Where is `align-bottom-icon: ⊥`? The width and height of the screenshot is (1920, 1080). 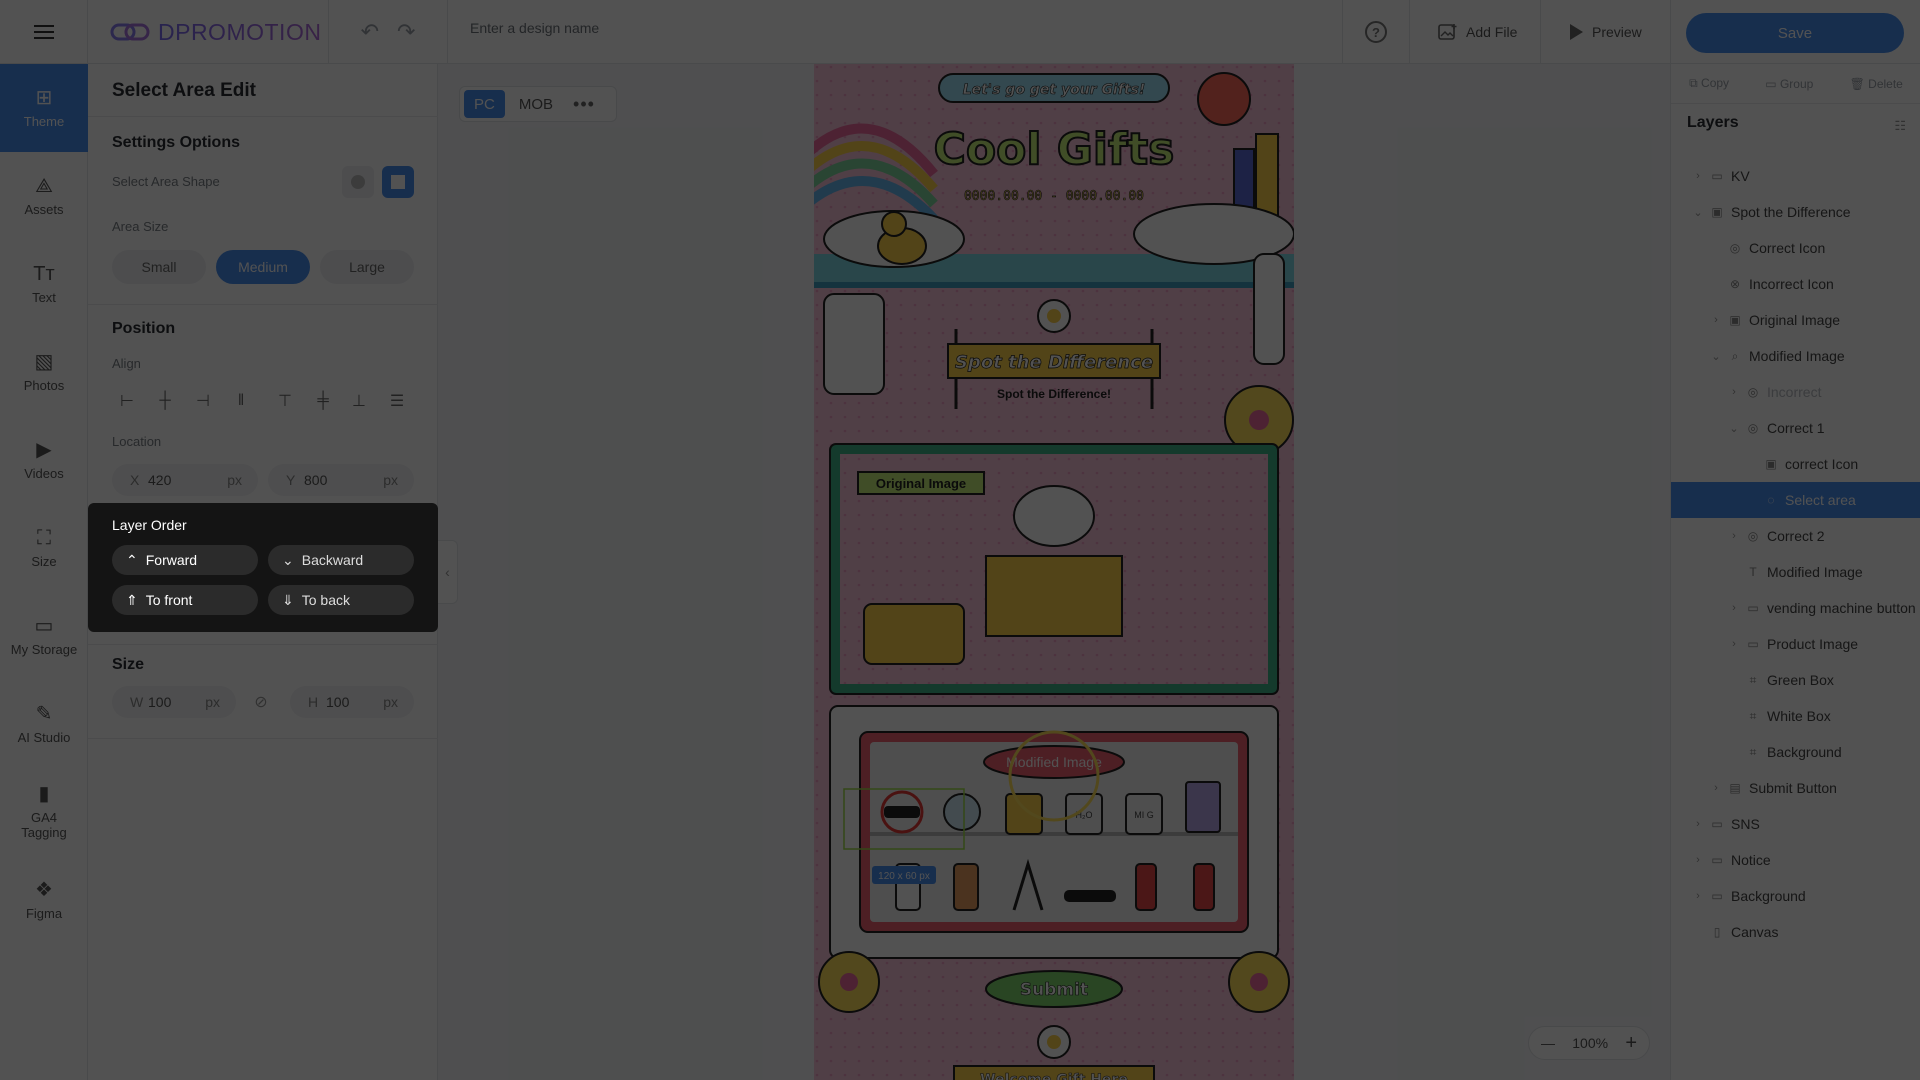 align-bottom-icon: ⊥ is located at coordinates (359, 401).